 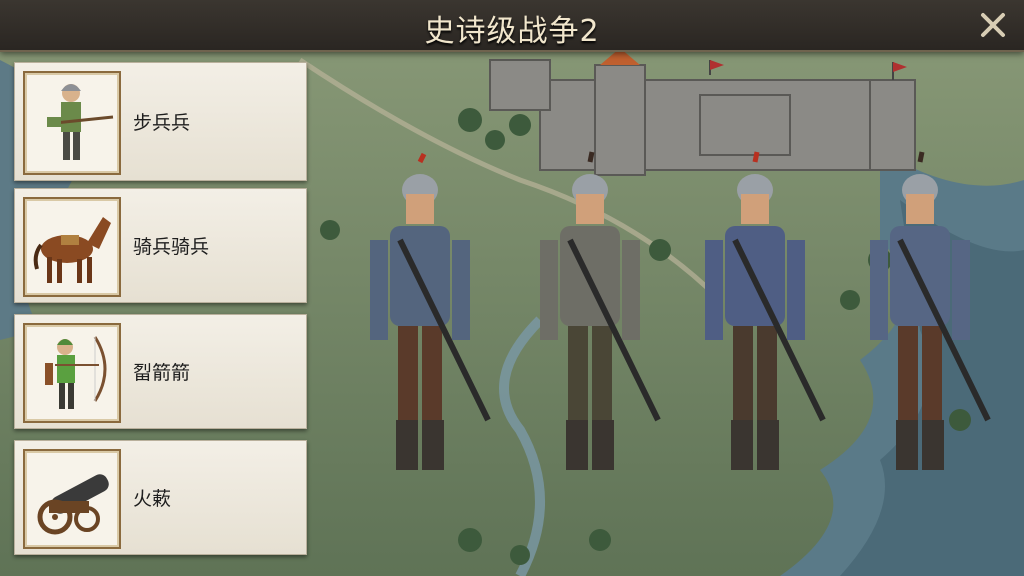 I want to click on close-button, so click(x=993, y=25).